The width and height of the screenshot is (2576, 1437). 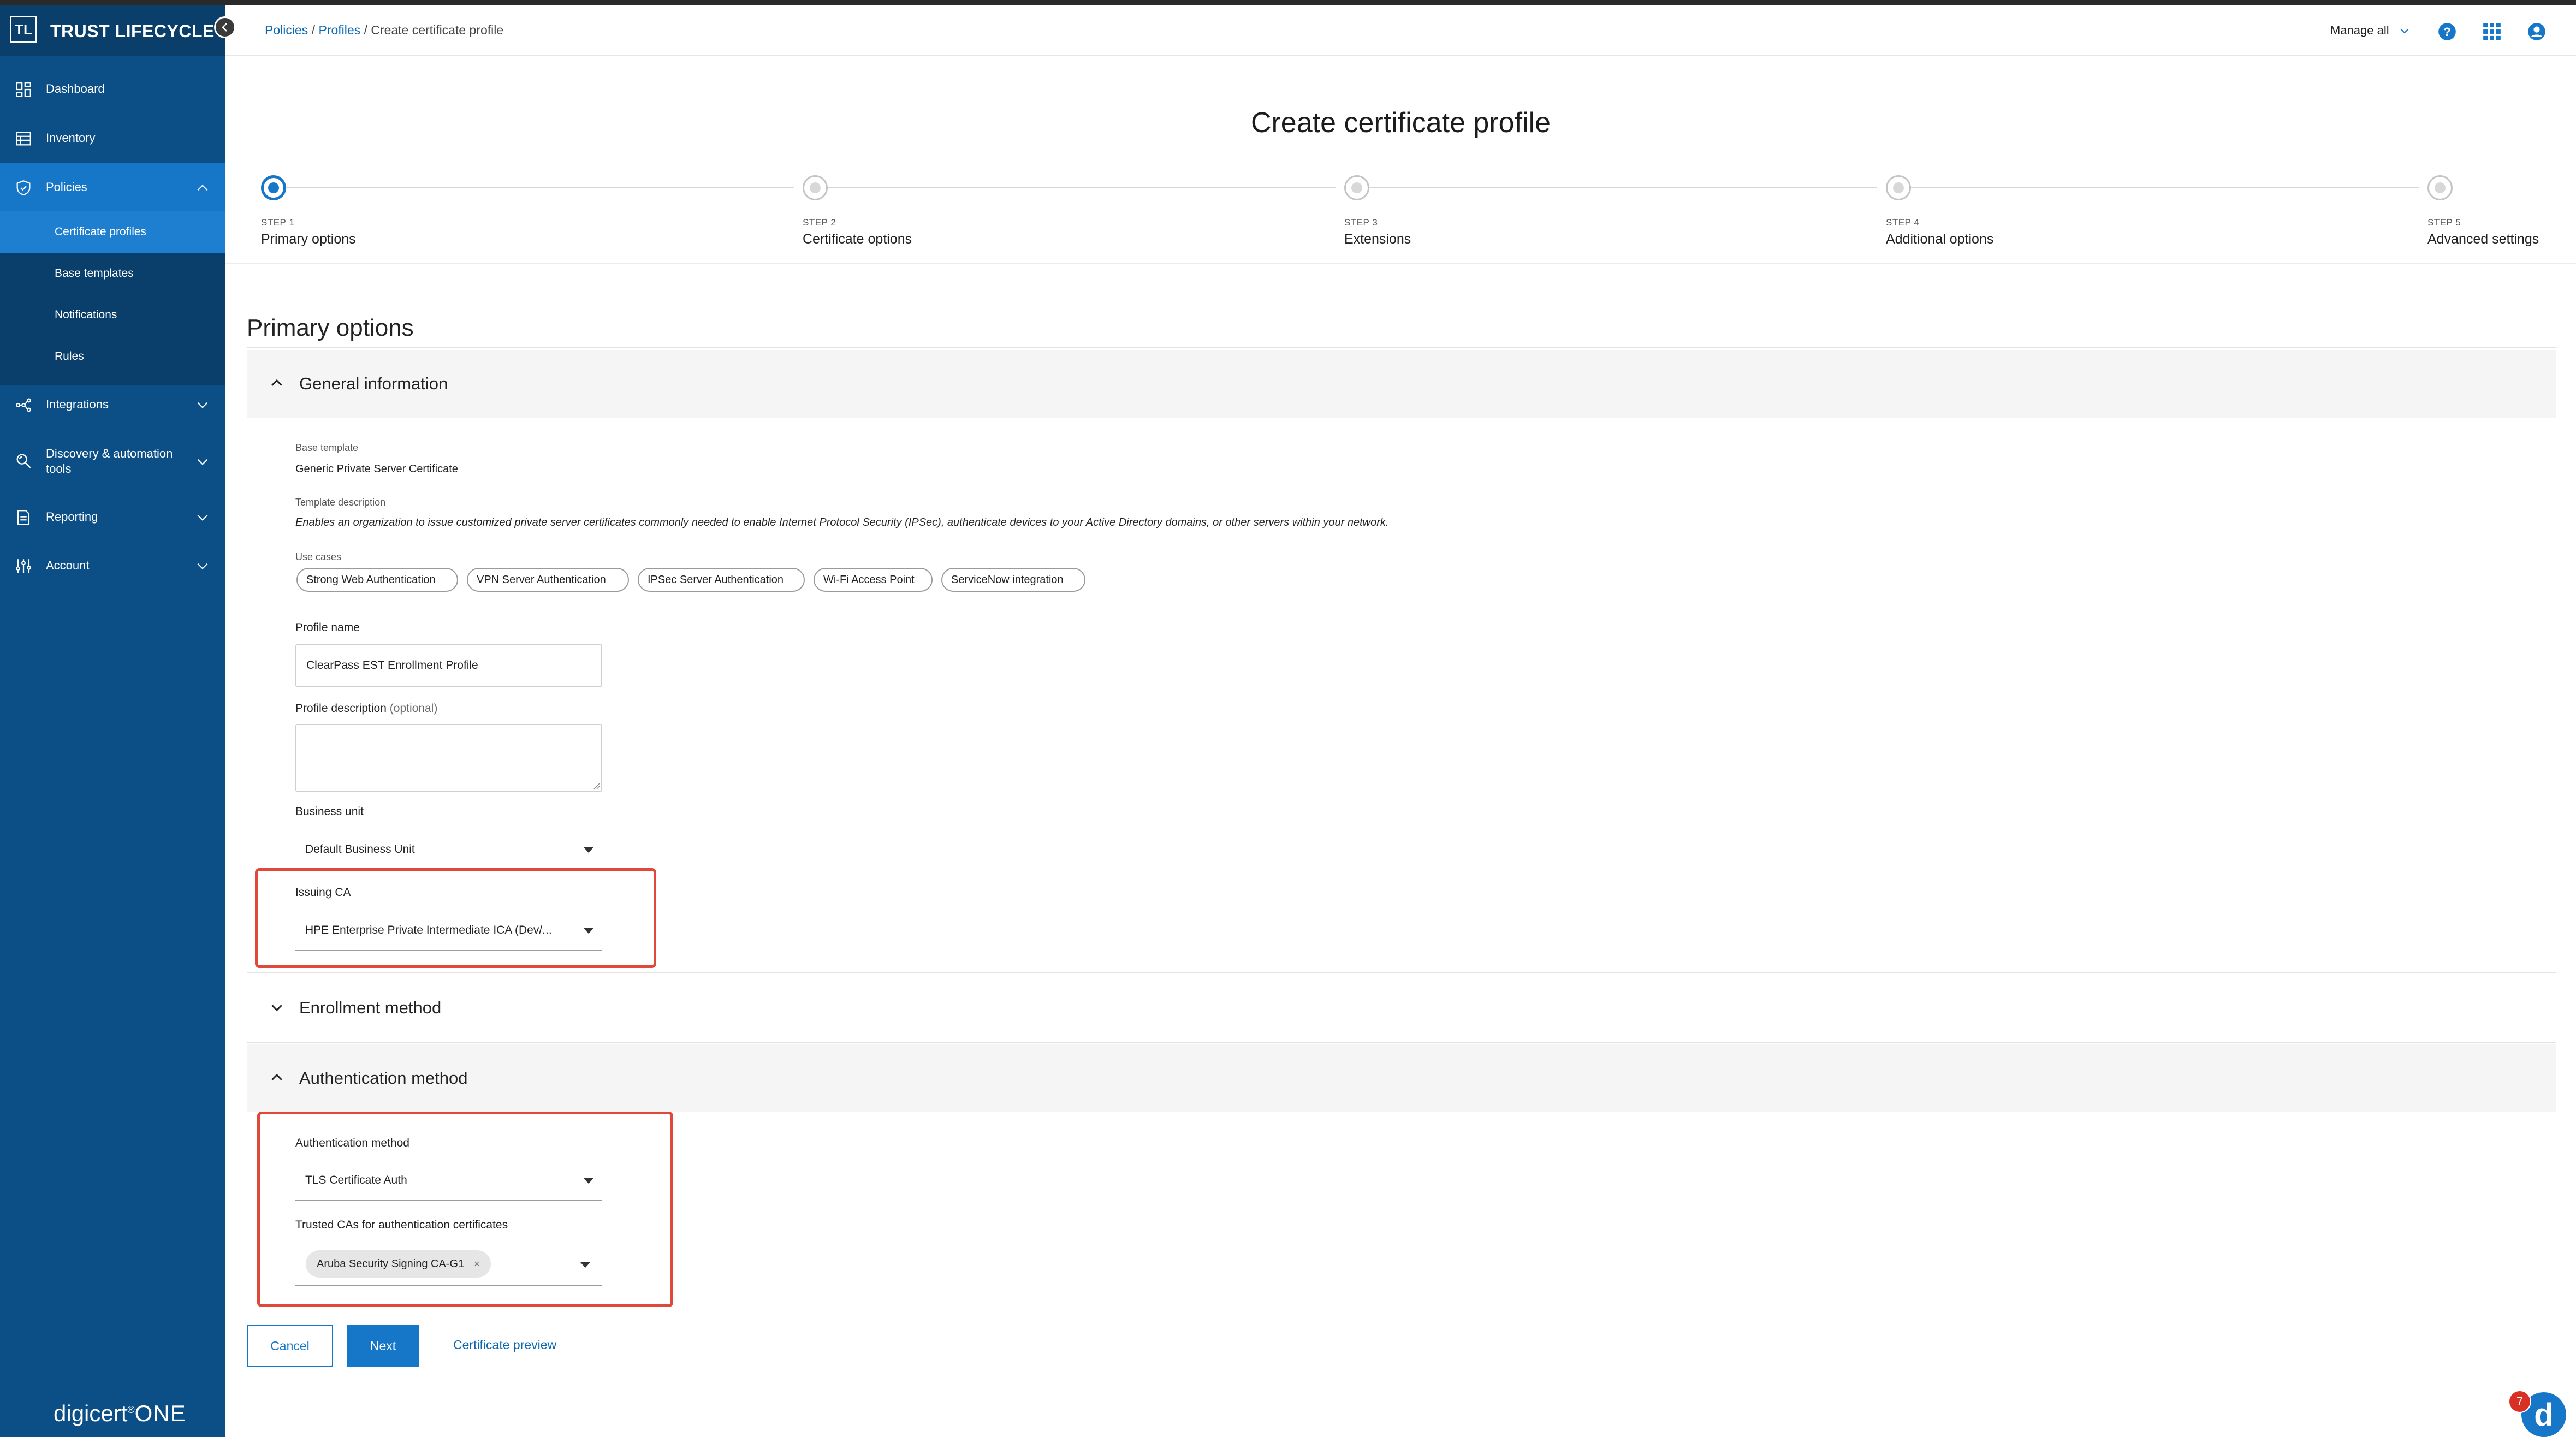 What do you see at coordinates (504, 1345) in the screenshot?
I see `certificate-preview-link: Certificate preview` at bounding box center [504, 1345].